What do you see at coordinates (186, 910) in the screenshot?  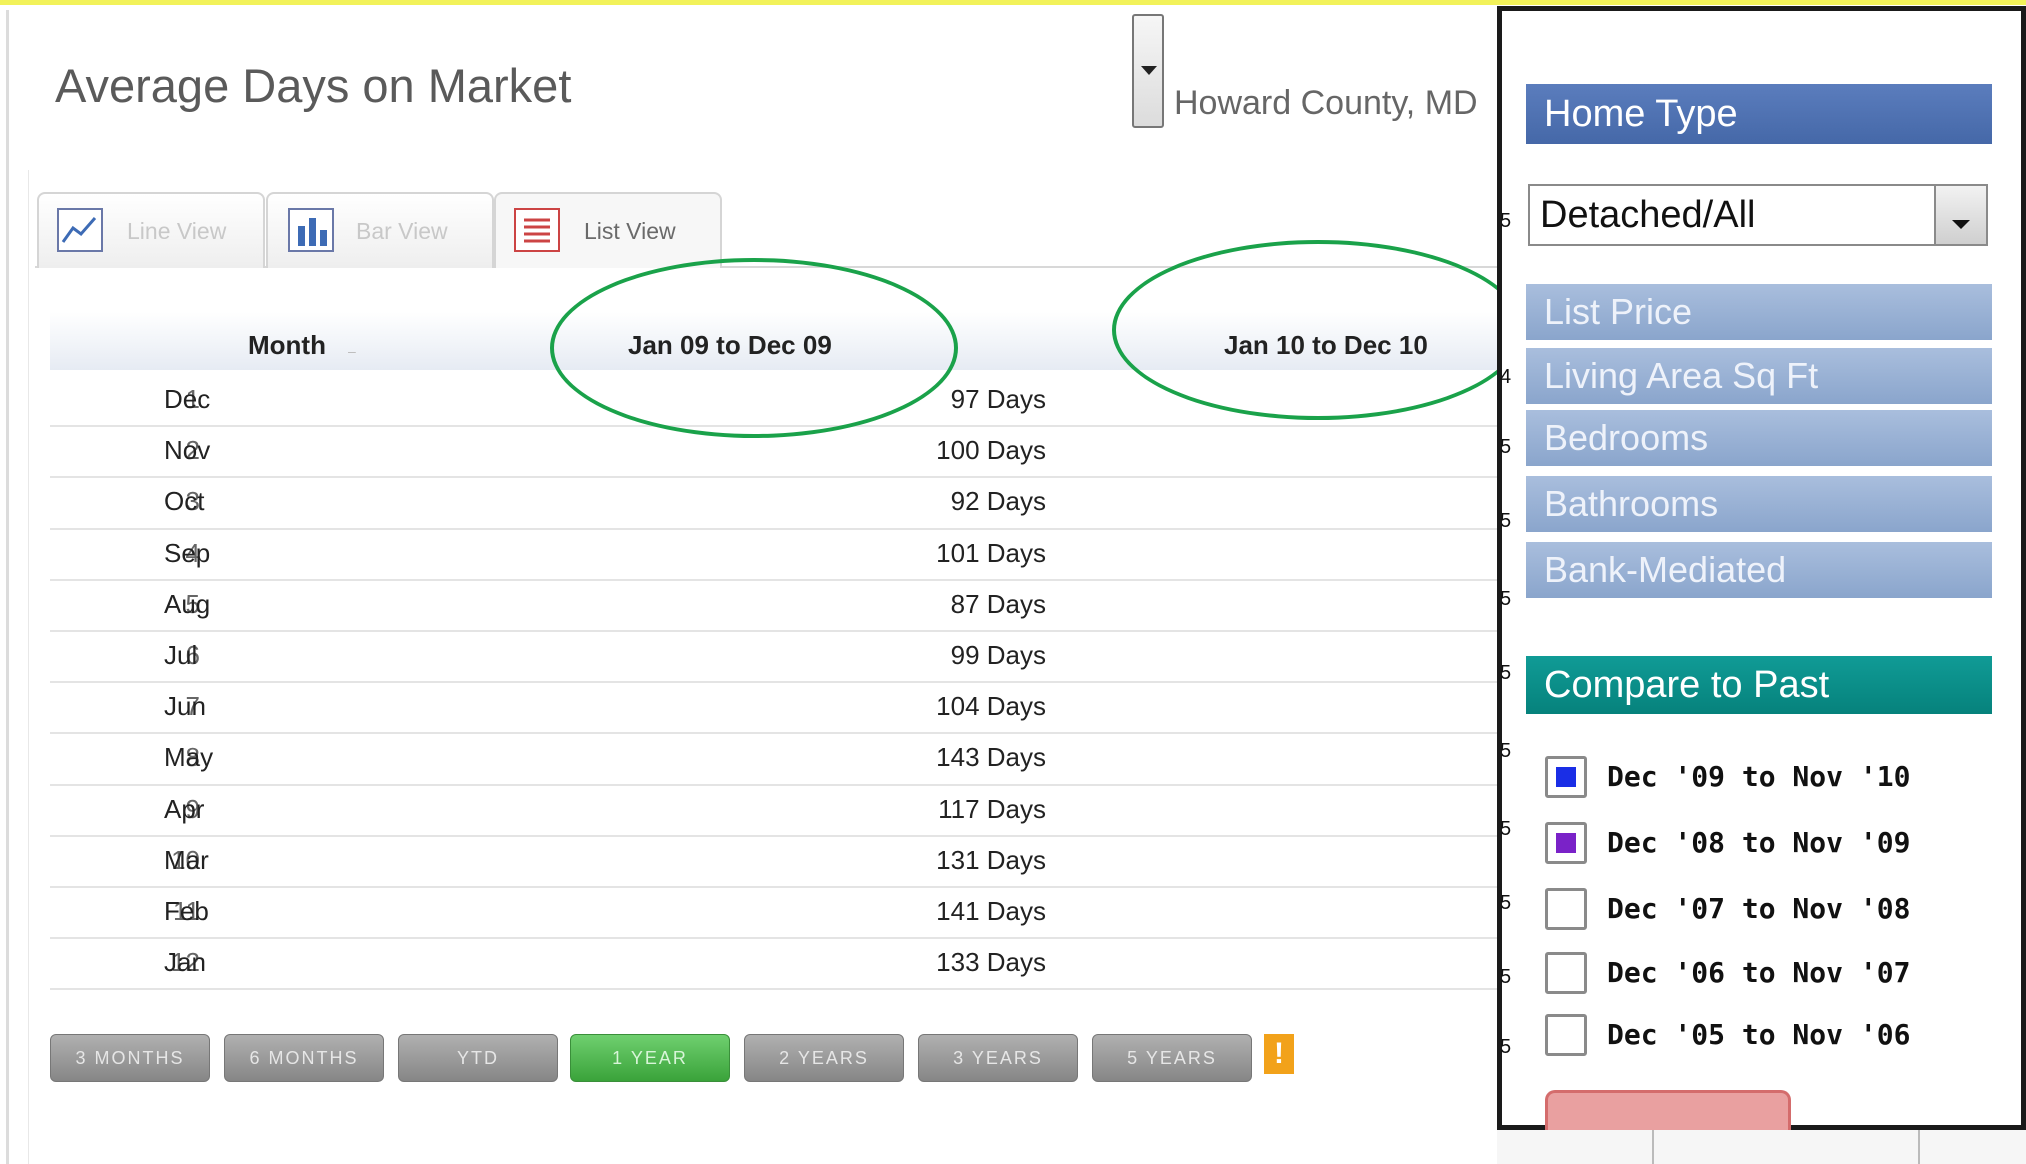 I see `row-month: Feb` at bounding box center [186, 910].